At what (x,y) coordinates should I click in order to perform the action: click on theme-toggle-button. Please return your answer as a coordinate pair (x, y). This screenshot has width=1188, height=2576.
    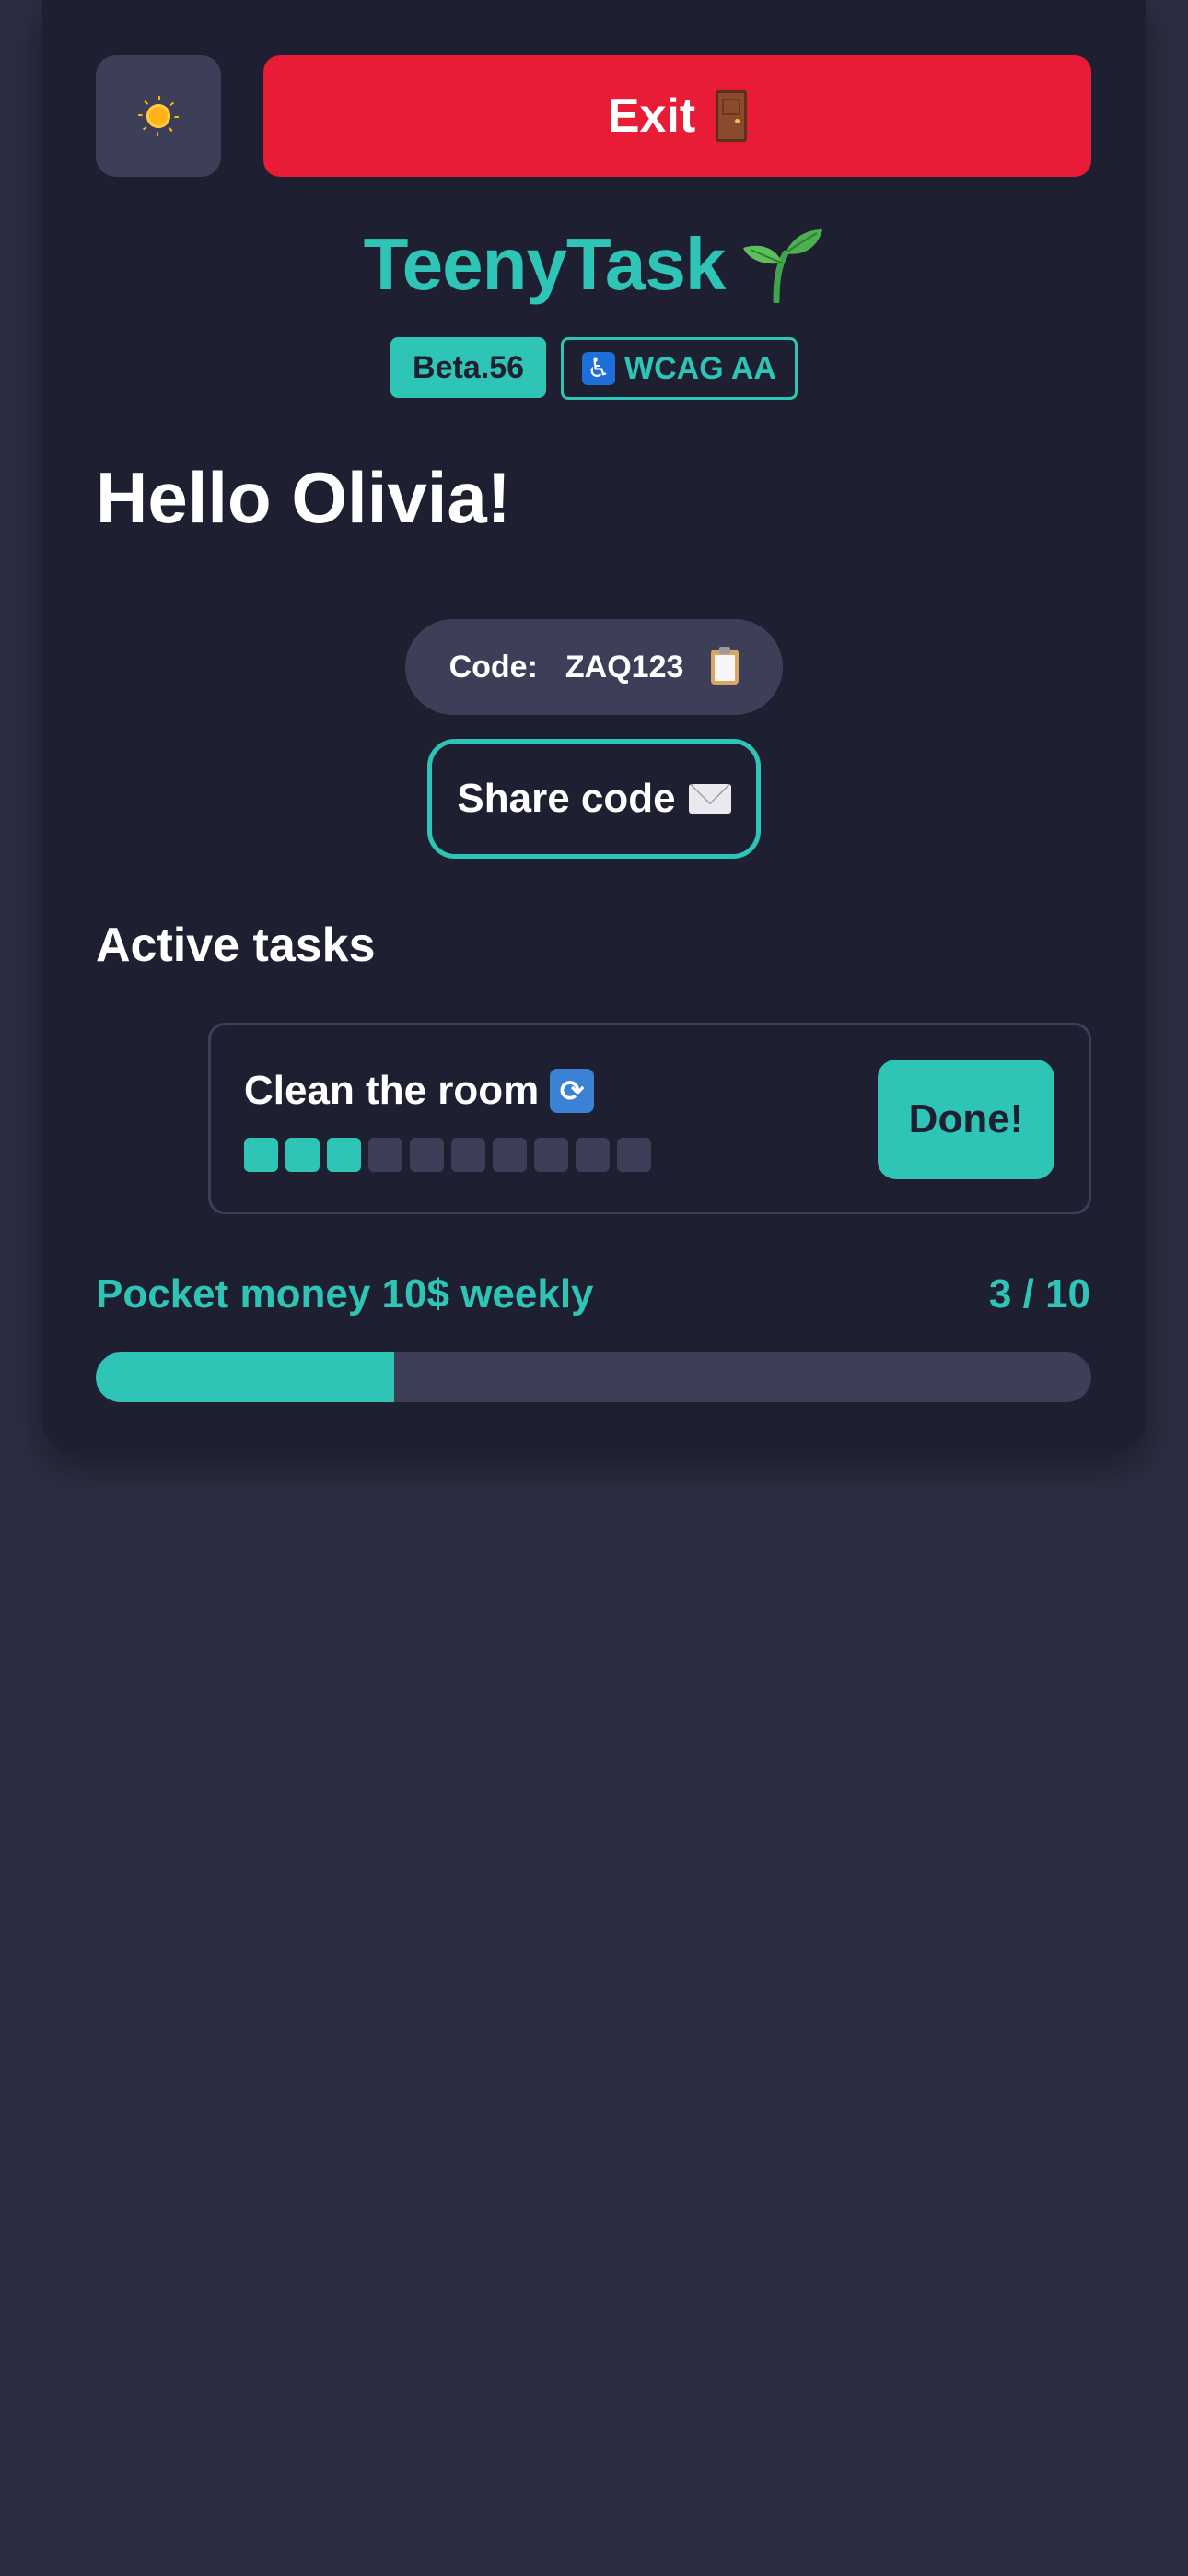
    Looking at the image, I should click on (158, 116).